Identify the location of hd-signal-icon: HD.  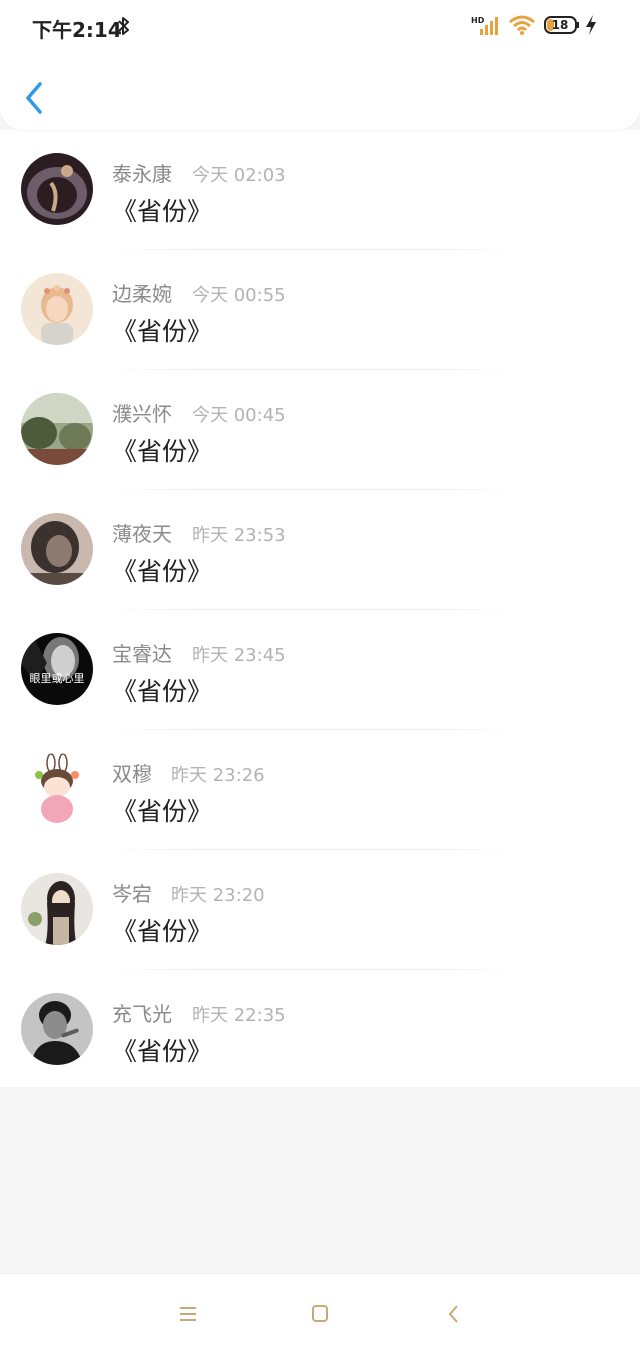
(484, 25).